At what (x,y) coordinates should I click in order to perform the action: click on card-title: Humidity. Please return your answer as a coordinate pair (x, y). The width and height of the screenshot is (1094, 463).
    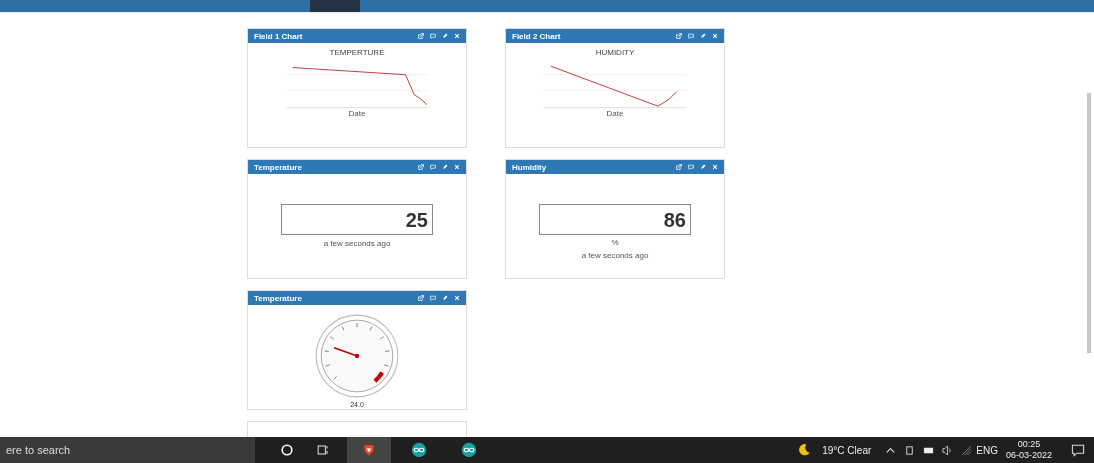
    Looking at the image, I should click on (529, 167).